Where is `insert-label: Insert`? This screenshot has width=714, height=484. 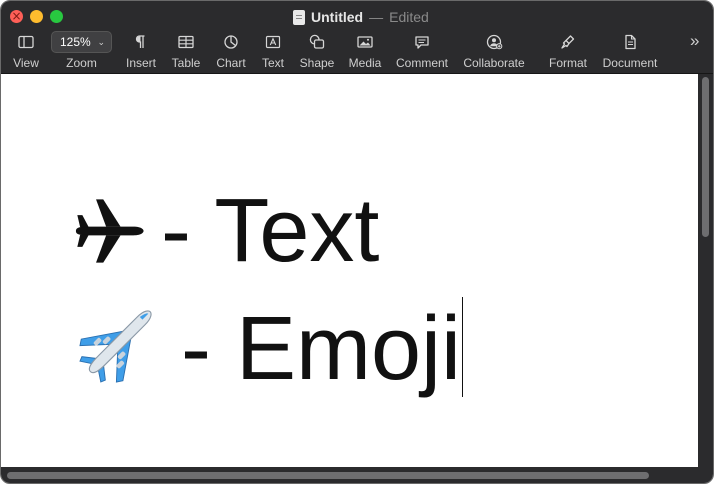 insert-label: Insert is located at coordinates (140, 63).